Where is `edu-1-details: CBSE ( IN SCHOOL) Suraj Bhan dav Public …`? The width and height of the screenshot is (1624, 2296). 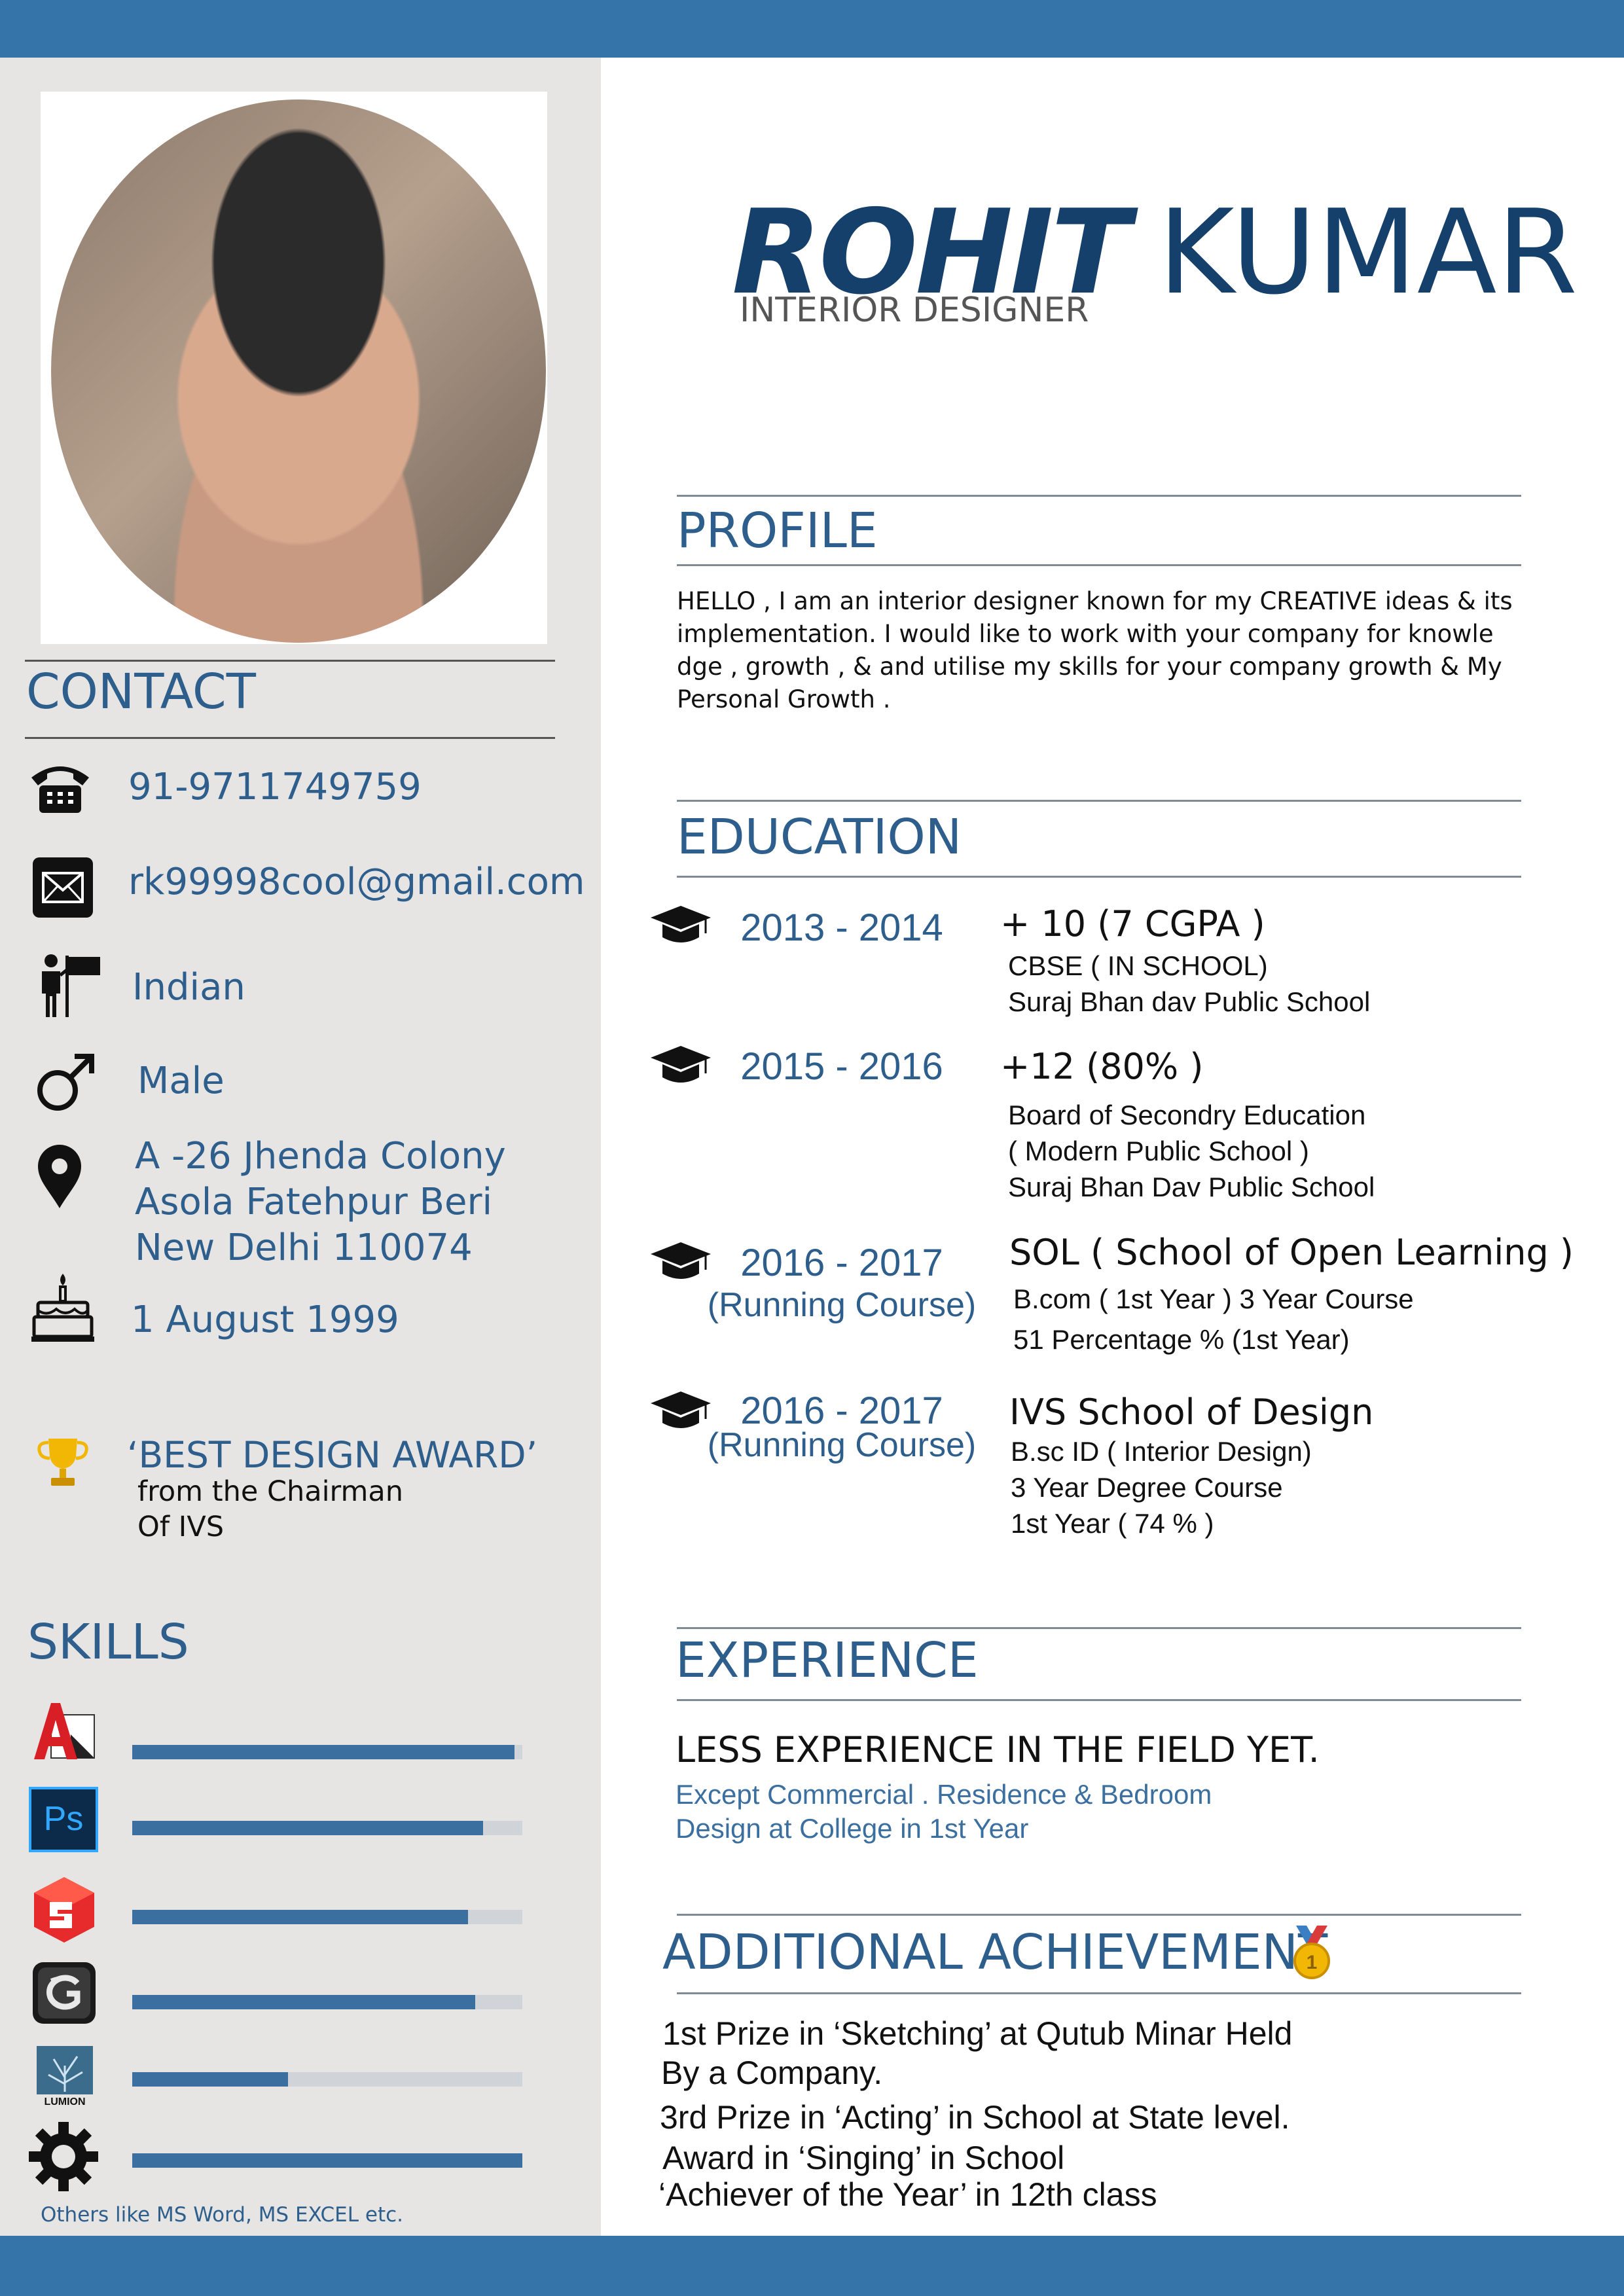
edu-1-details: CBSE ( IN SCHOOL) Suraj Bhan dav Public … is located at coordinates (1189, 984).